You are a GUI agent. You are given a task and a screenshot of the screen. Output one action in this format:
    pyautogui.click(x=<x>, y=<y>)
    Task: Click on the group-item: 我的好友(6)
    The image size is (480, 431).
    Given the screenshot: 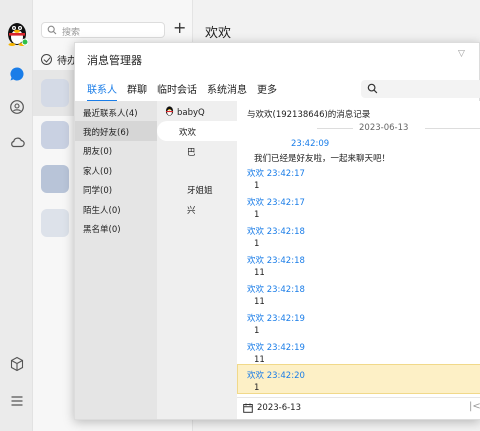 What is the action you would take?
    pyautogui.click(x=106, y=132)
    